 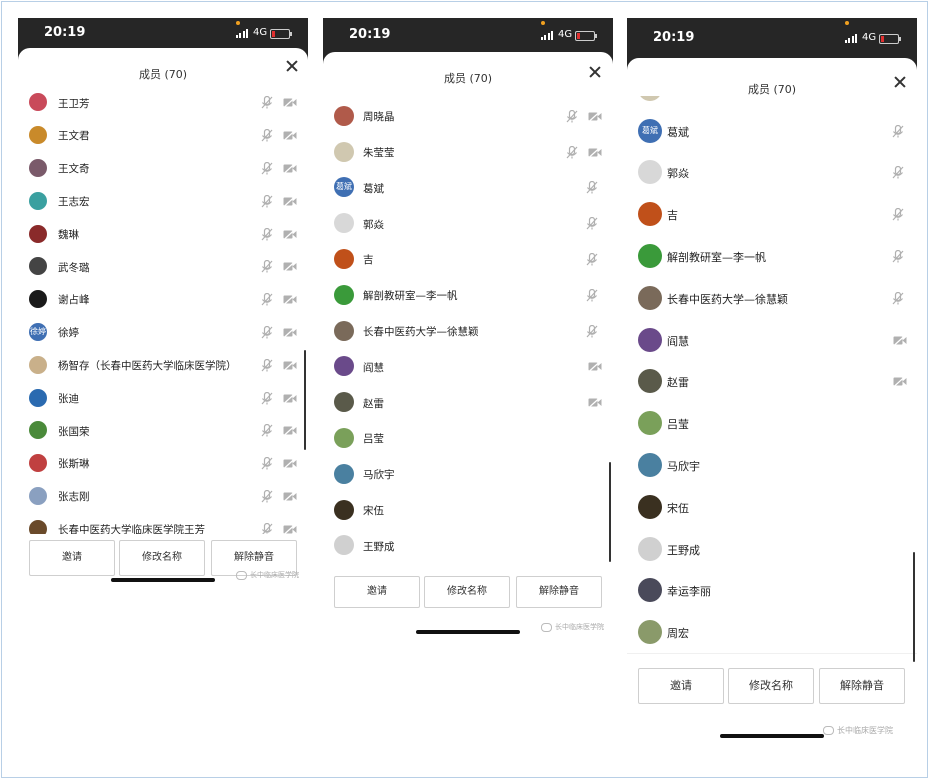 What do you see at coordinates (847, 23) in the screenshot?
I see `recording-dot-icon` at bounding box center [847, 23].